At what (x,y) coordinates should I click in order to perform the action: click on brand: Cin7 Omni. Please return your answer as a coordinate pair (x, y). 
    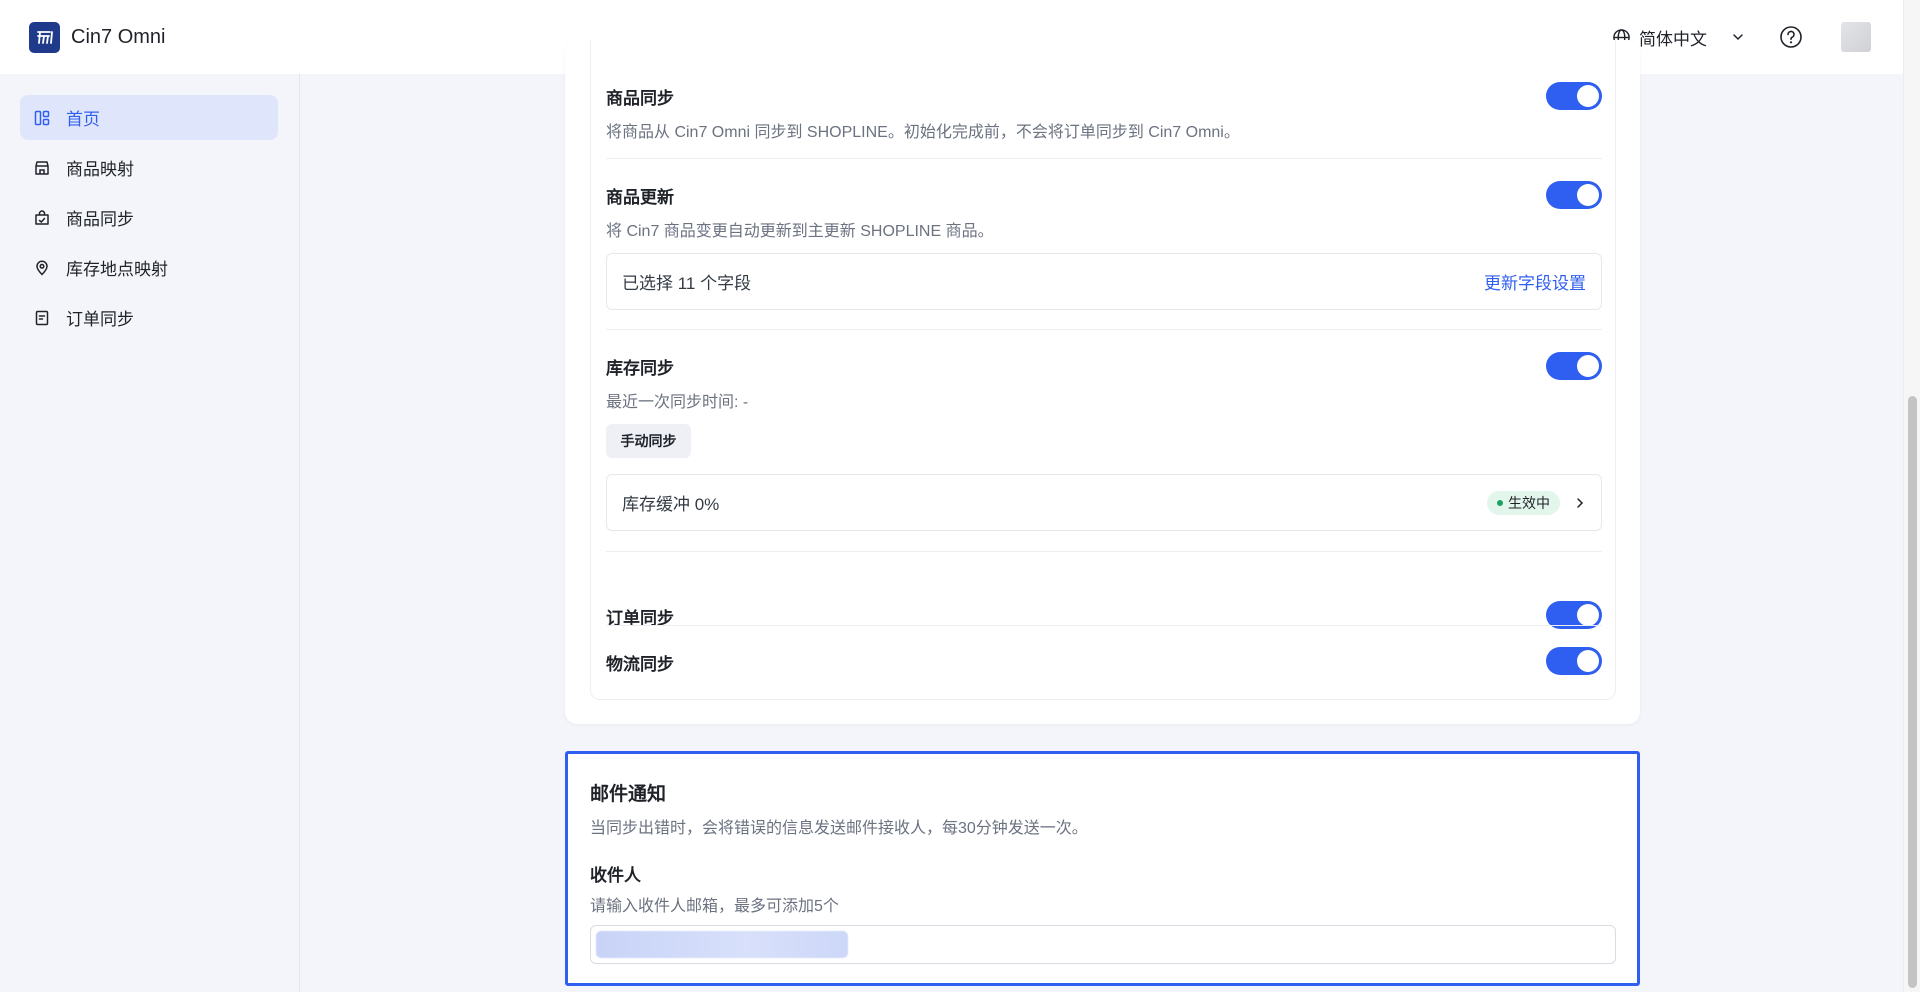
    Looking at the image, I should click on (97, 37).